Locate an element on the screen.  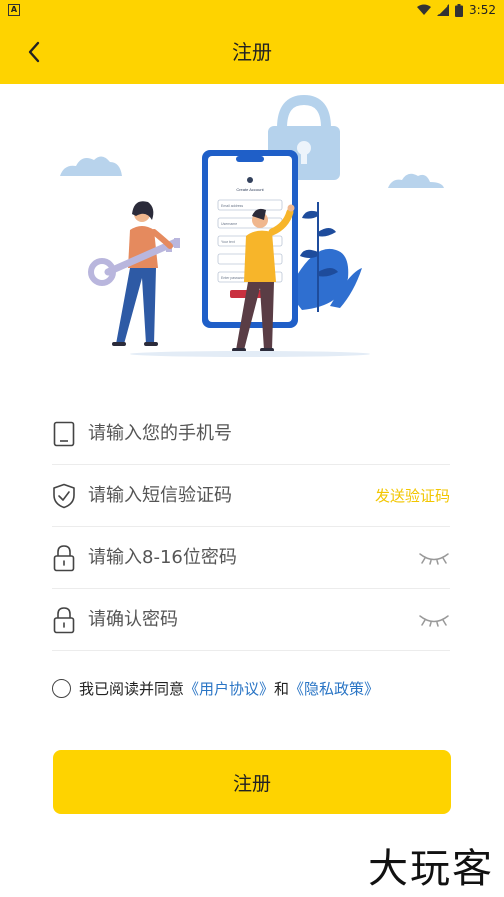
wifi-icon is located at coordinates (424, 9).